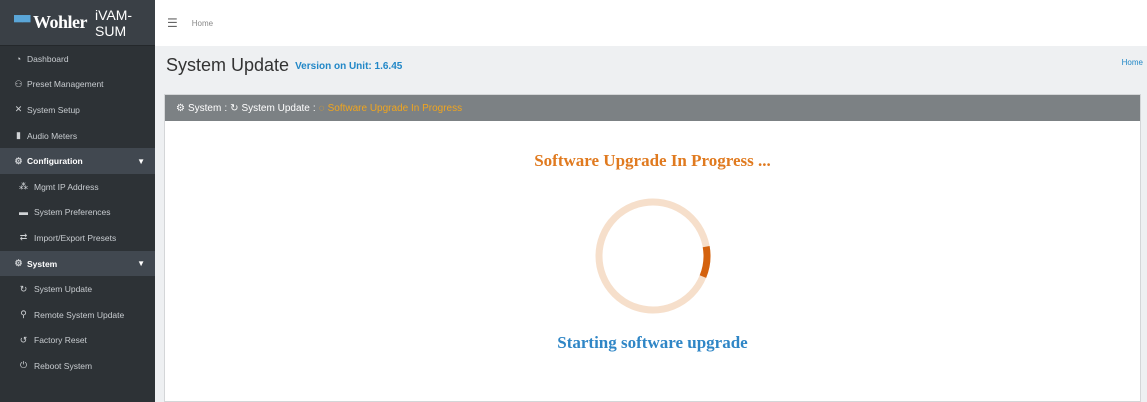  Describe the element at coordinates (18, 135) in the screenshot. I see `meters-icon: ▮` at that location.